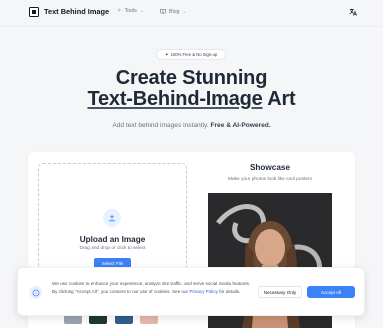  Describe the element at coordinates (203, 291) in the screenshot. I see `privacy-policy-link: Privacy Policy` at that location.